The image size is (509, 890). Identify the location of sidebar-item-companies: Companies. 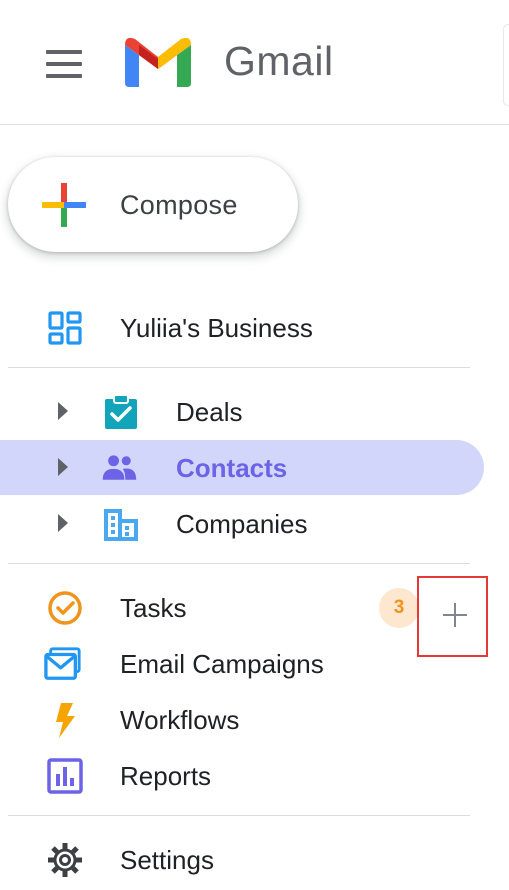
(254, 524).